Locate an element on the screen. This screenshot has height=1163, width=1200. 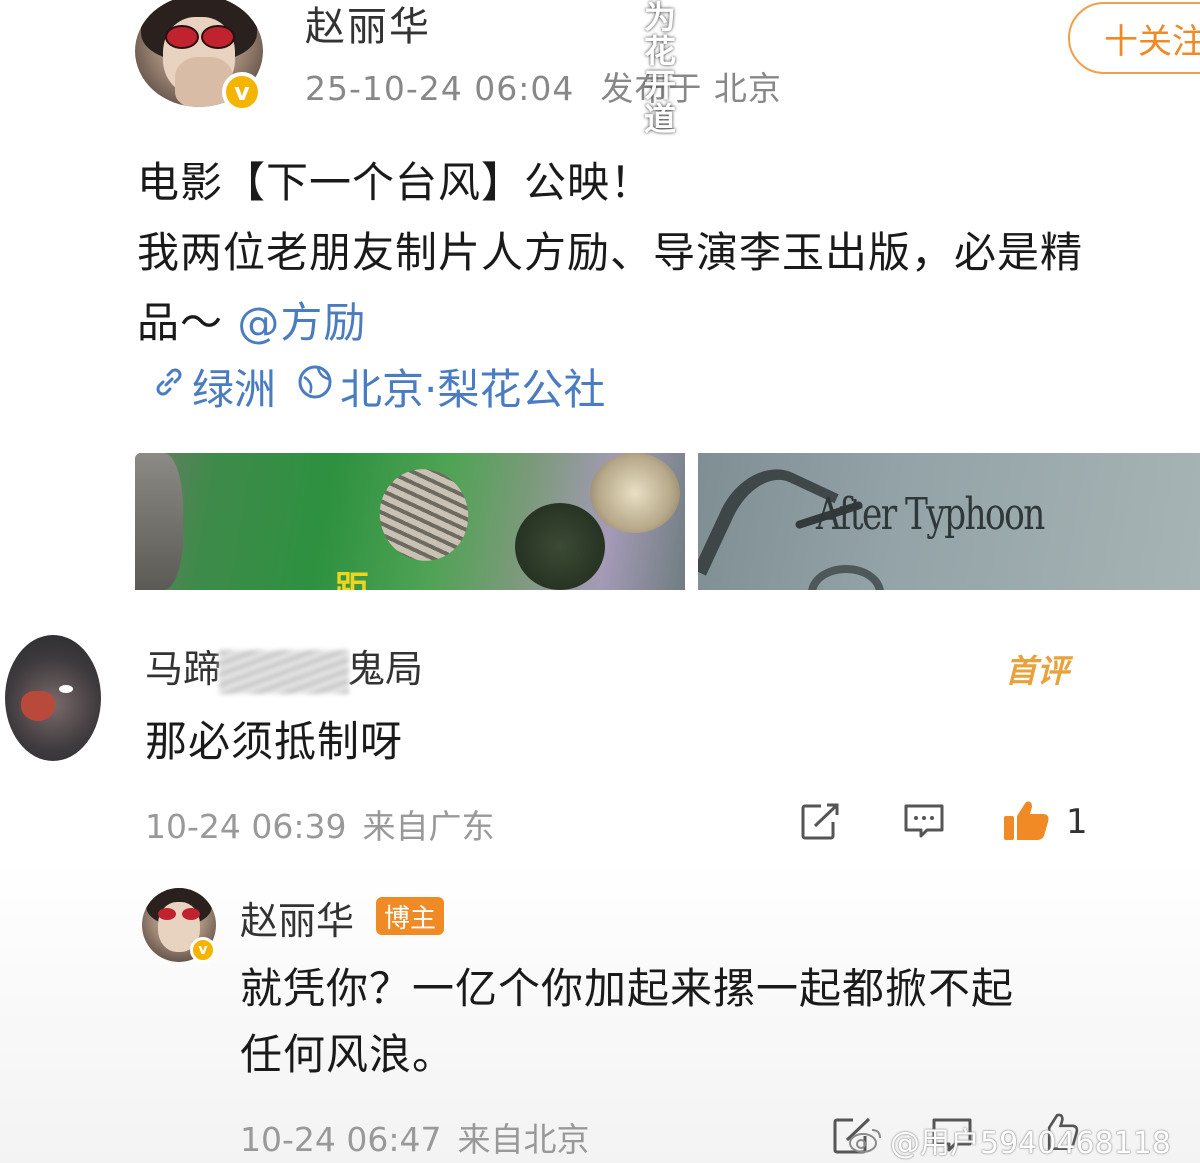
follow-button: 十关注 is located at coordinates (1134, 38).